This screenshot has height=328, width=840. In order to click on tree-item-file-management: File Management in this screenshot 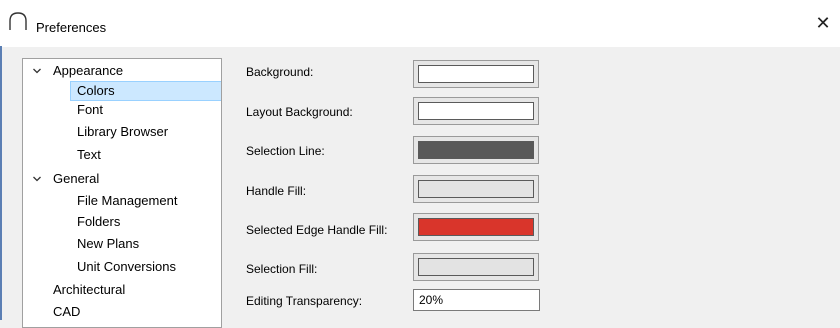, I will do `click(127, 201)`.